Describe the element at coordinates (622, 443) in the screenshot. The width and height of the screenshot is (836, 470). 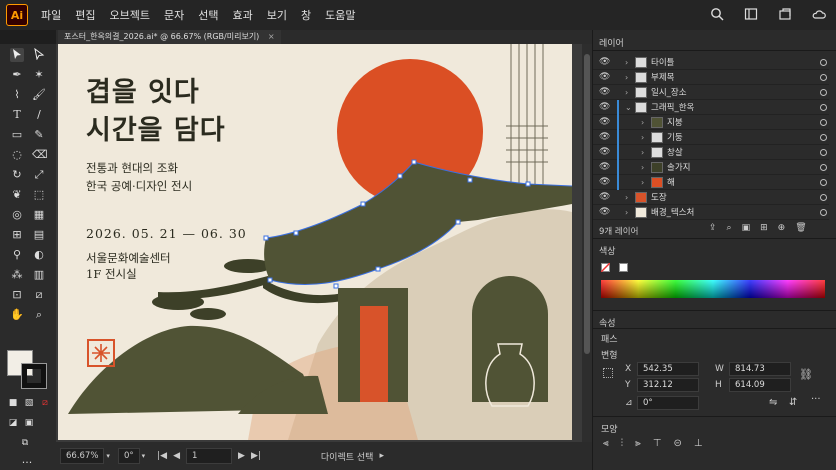
I see `align-center-icon: ⫶` at that location.